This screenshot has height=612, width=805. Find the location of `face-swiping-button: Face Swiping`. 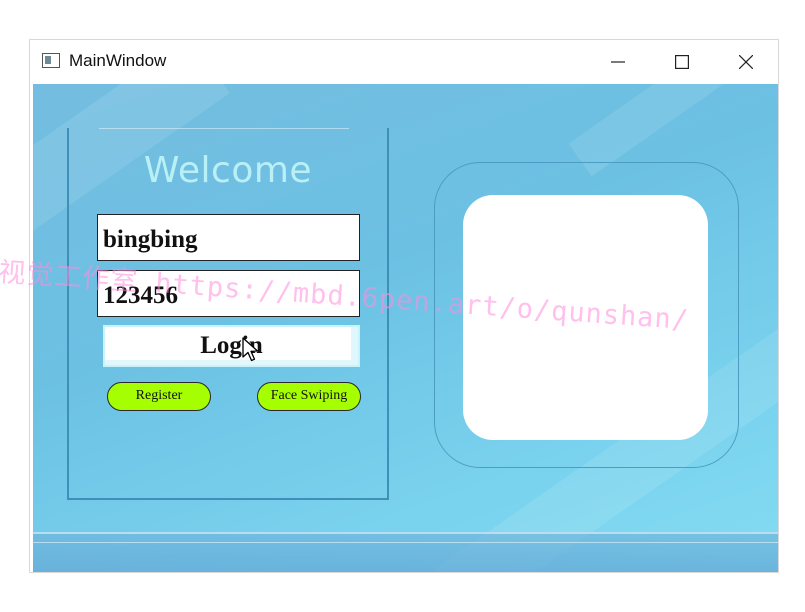

face-swiping-button: Face Swiping is located at coordinates (309, 396).